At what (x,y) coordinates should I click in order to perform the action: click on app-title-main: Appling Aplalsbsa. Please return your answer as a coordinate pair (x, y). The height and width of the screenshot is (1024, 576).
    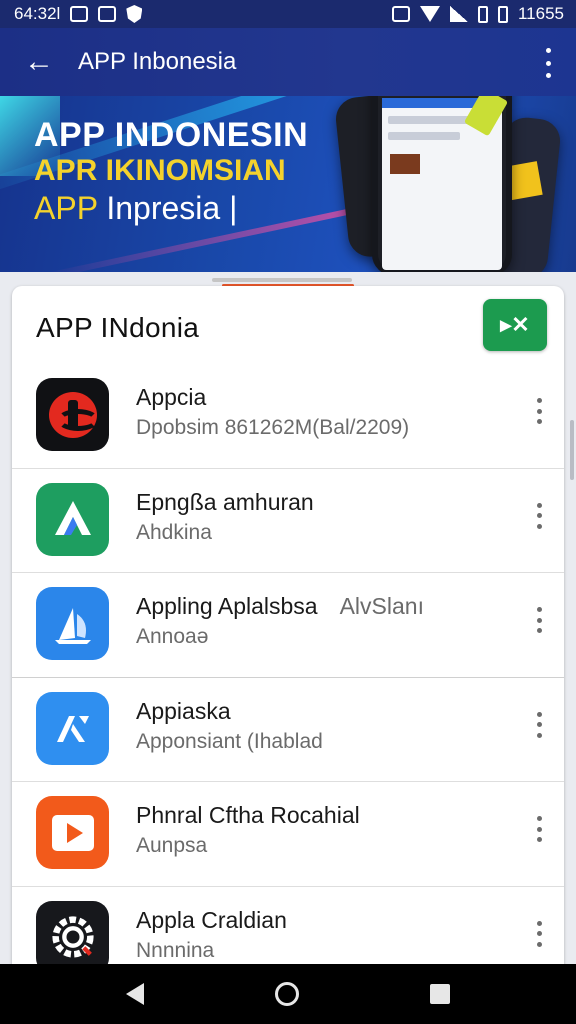
    Looking at the image, I should click on (227, 606).